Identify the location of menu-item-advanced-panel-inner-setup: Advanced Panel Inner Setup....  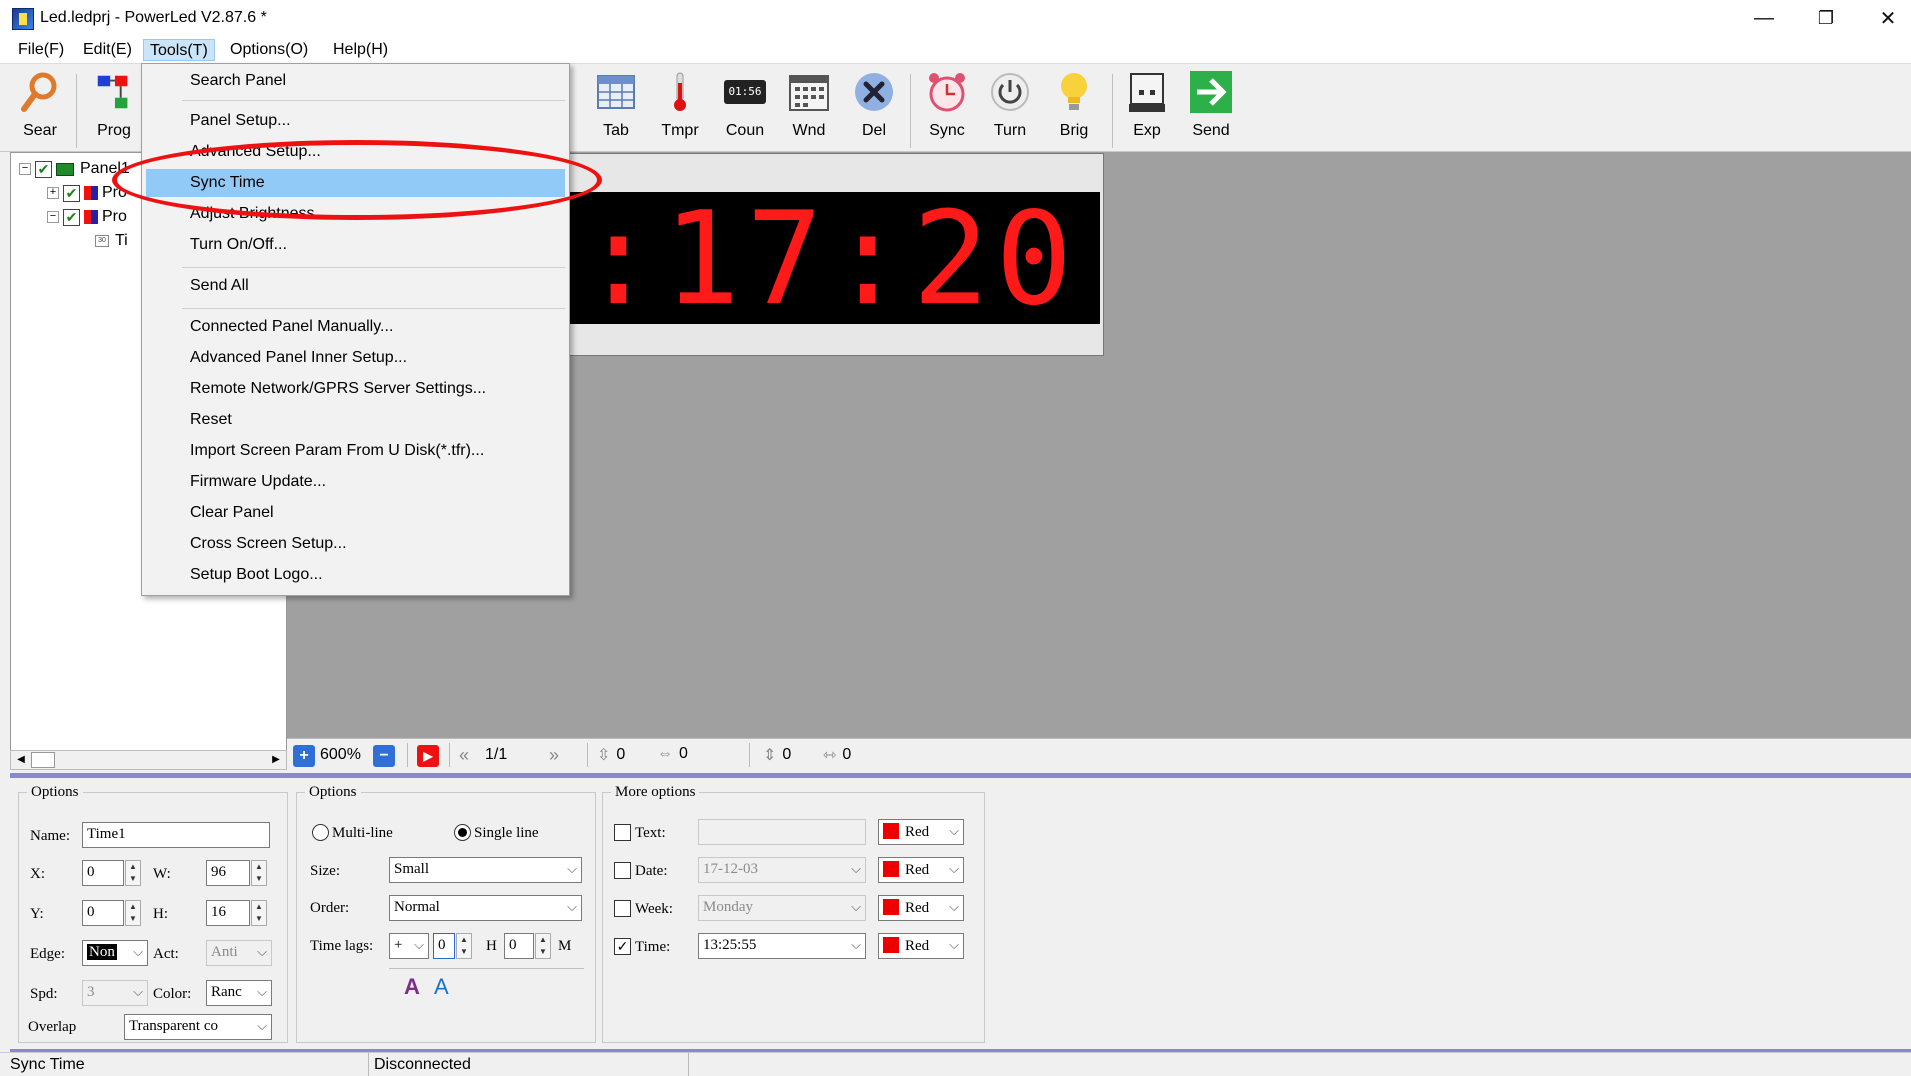
(355, 358).